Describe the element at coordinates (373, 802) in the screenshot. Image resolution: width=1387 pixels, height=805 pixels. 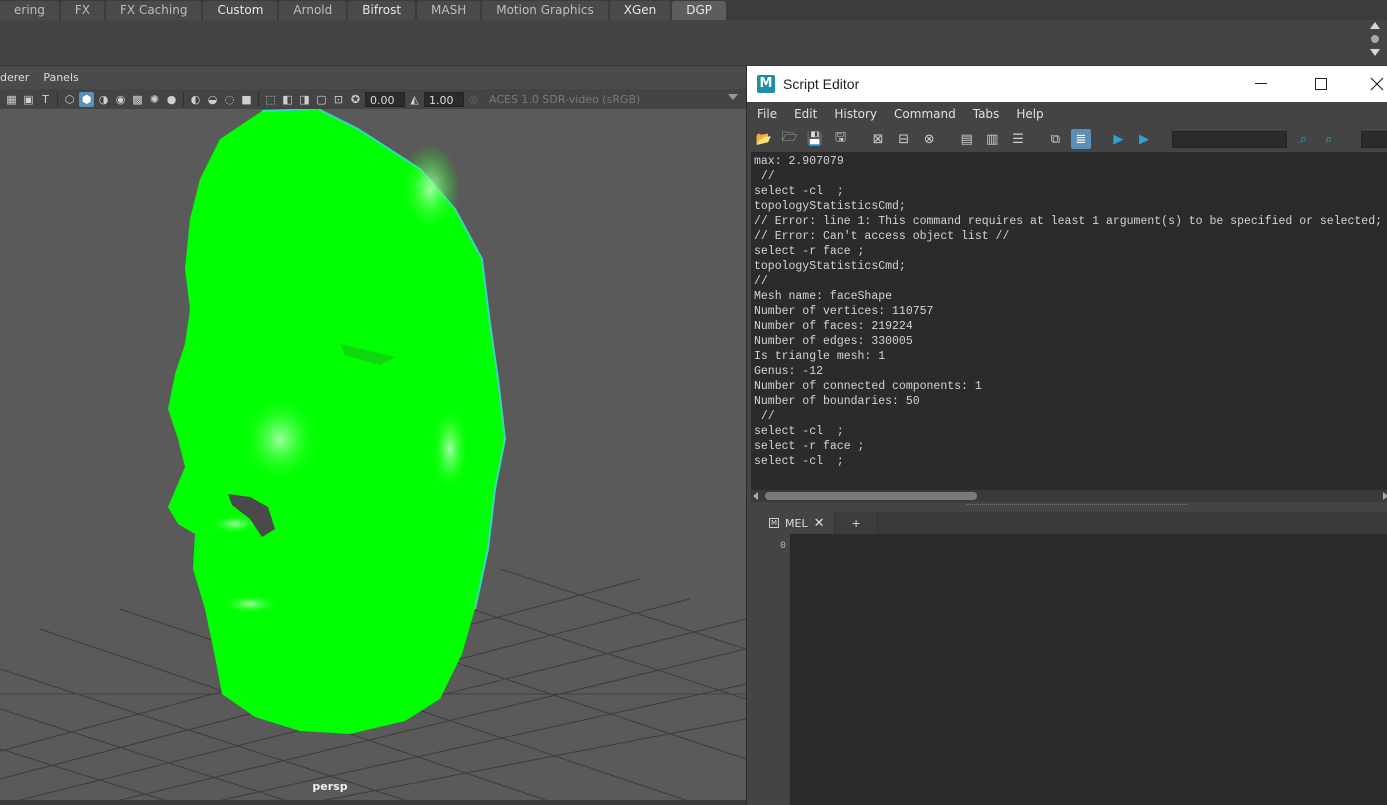
I see `viewport-footer` at that location.